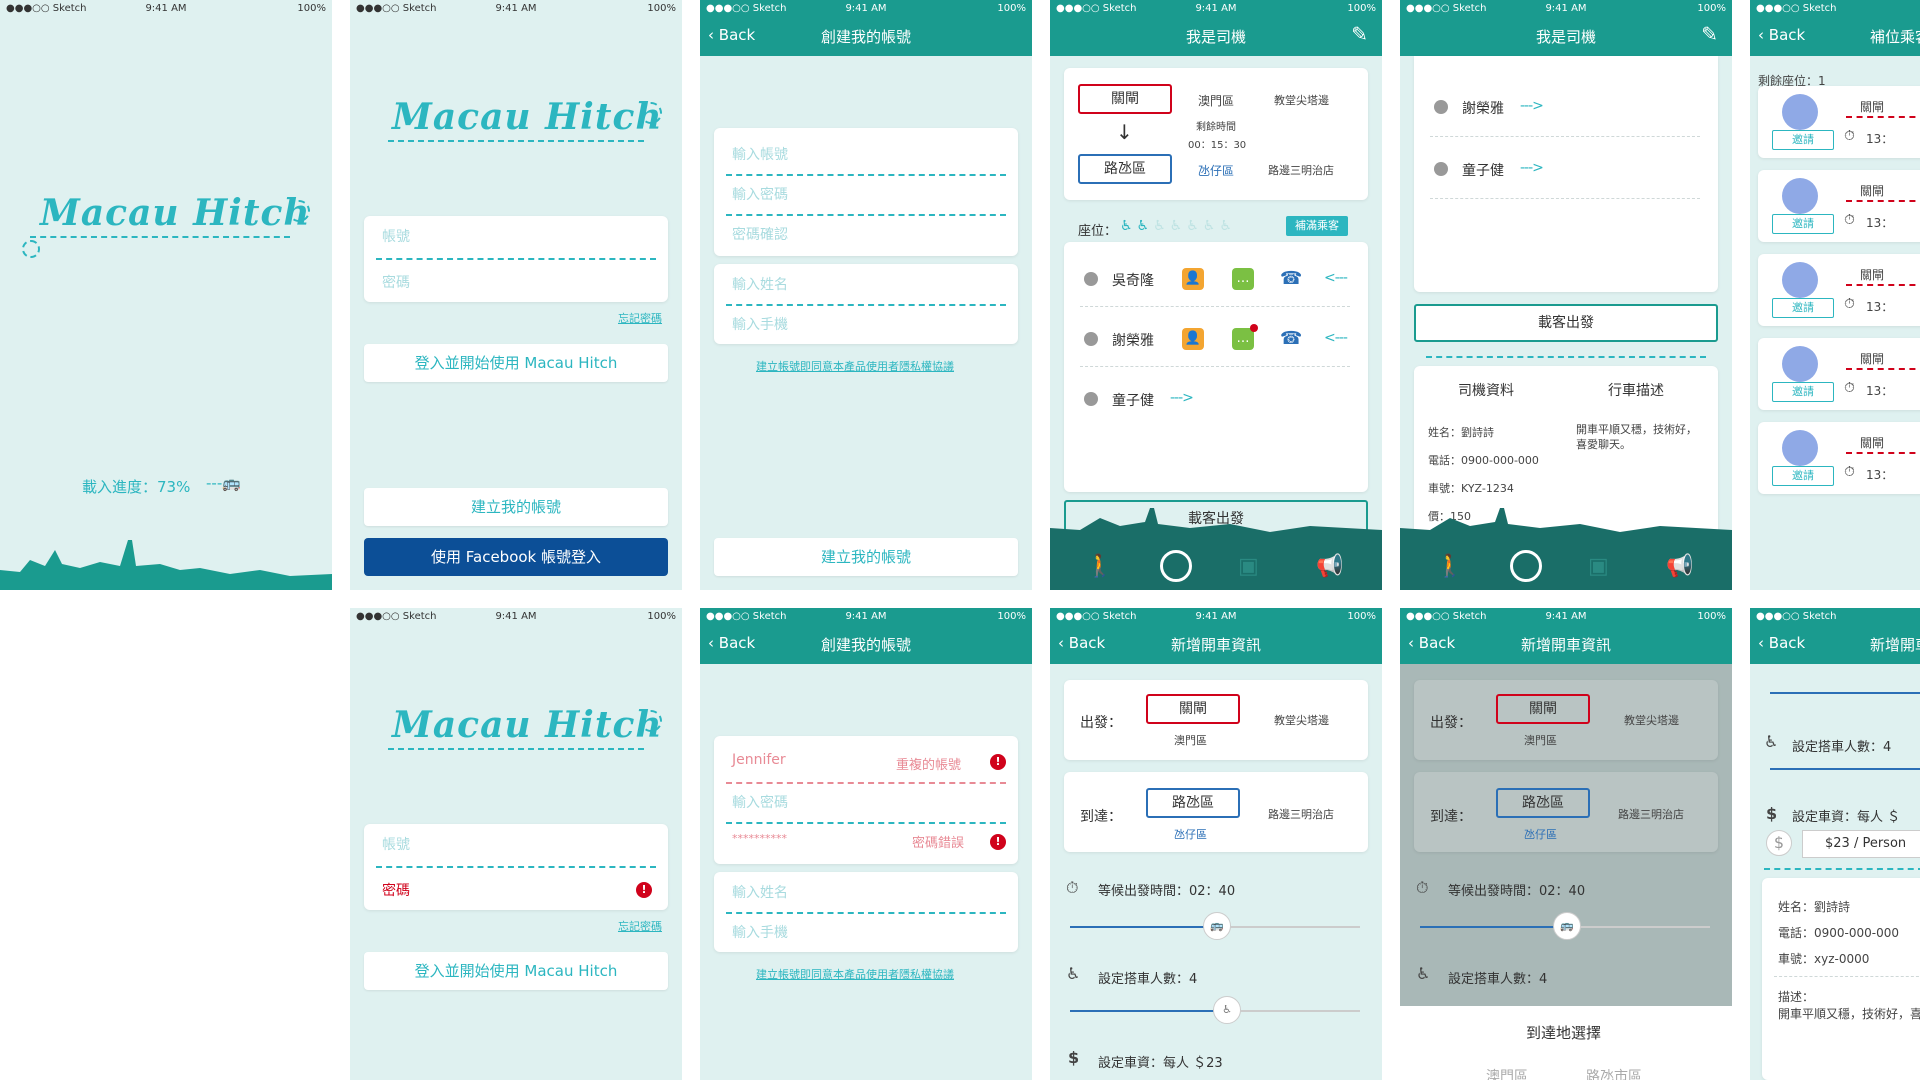 The height and width of the screenshot is (1080, 1920). I want to click on picker-option: 路氹市區, so click(1614, 1073).